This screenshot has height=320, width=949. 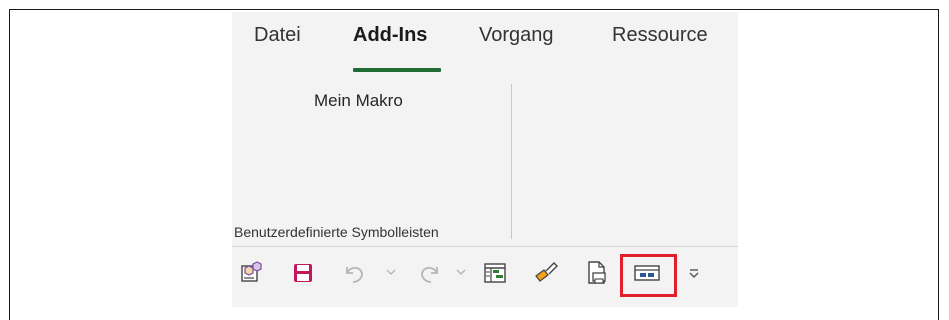 I want to click on undo-icon, so click(x=354, y=273).